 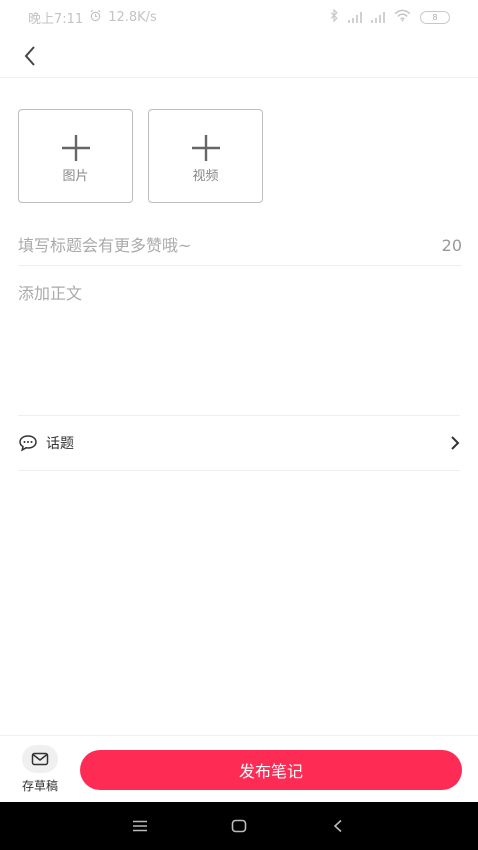 I want to click on save-draft-button: 存草稿, so click(x=40, y=769).